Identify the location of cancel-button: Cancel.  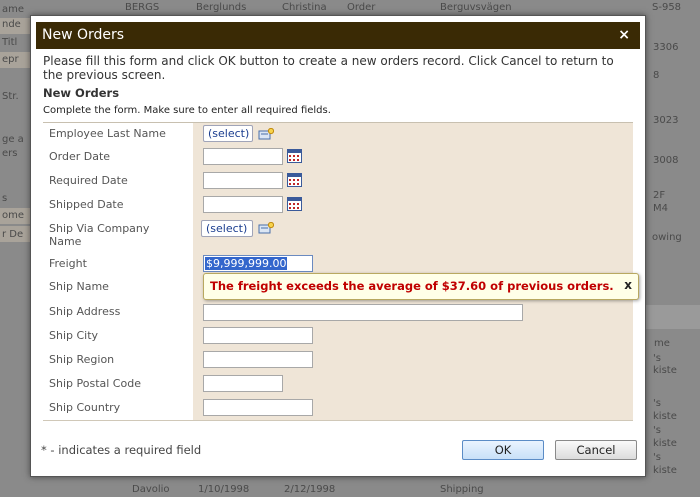
(596, 450).